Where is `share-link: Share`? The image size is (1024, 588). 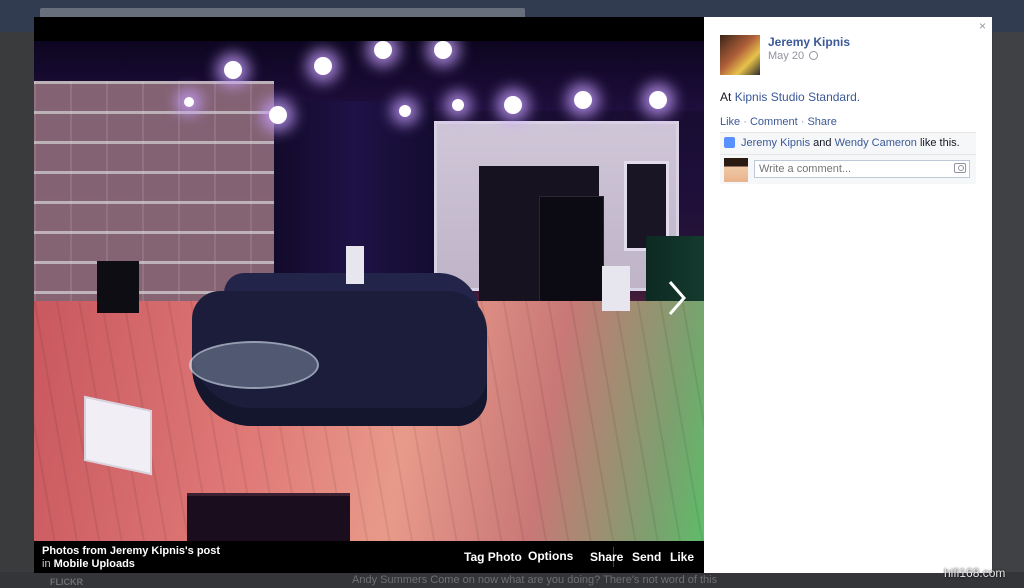 share-link: Share is located at coordinates (821, 122).